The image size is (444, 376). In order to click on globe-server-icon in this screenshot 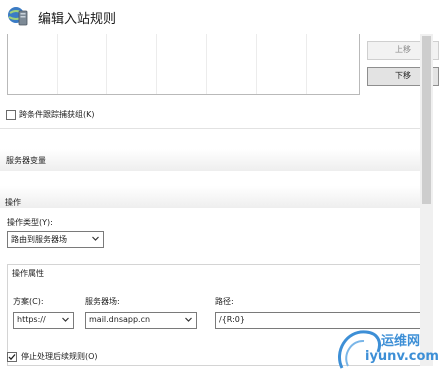, I will do `click(18, 16)`.